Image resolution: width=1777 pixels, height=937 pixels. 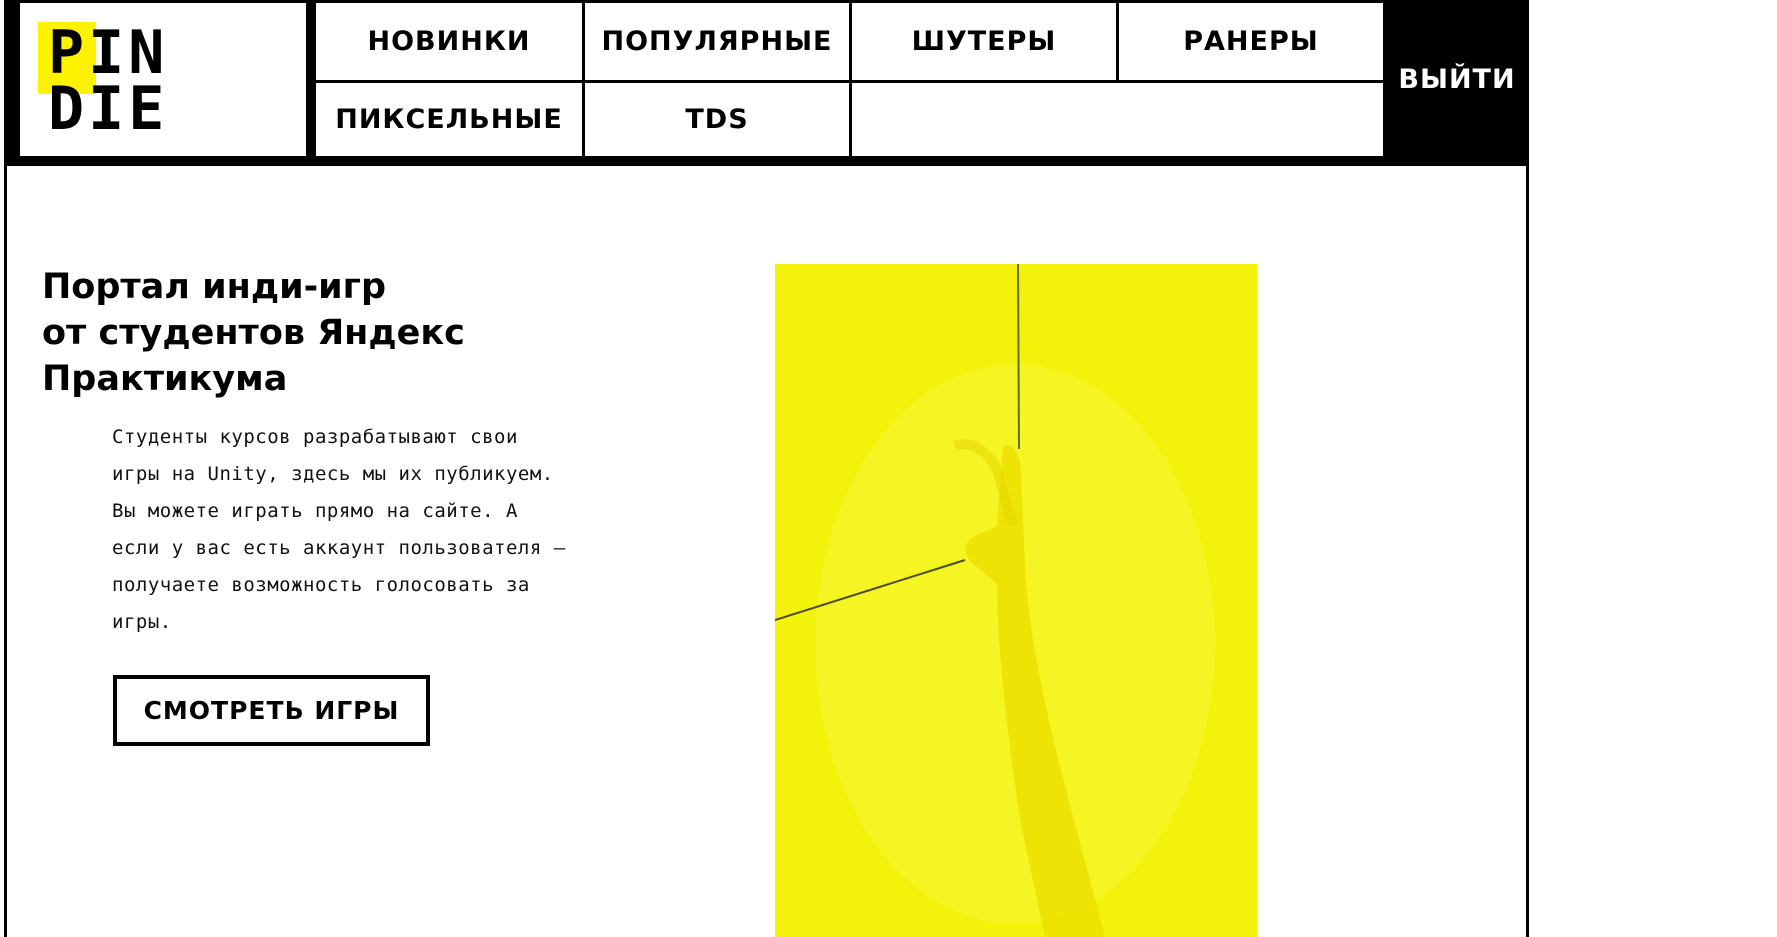 What do you see at coordinates (315, 437) in the screenshot?
I see `hero-text-line: Студенты курсов разрабатывают свои` at bounding box center [315, 437].